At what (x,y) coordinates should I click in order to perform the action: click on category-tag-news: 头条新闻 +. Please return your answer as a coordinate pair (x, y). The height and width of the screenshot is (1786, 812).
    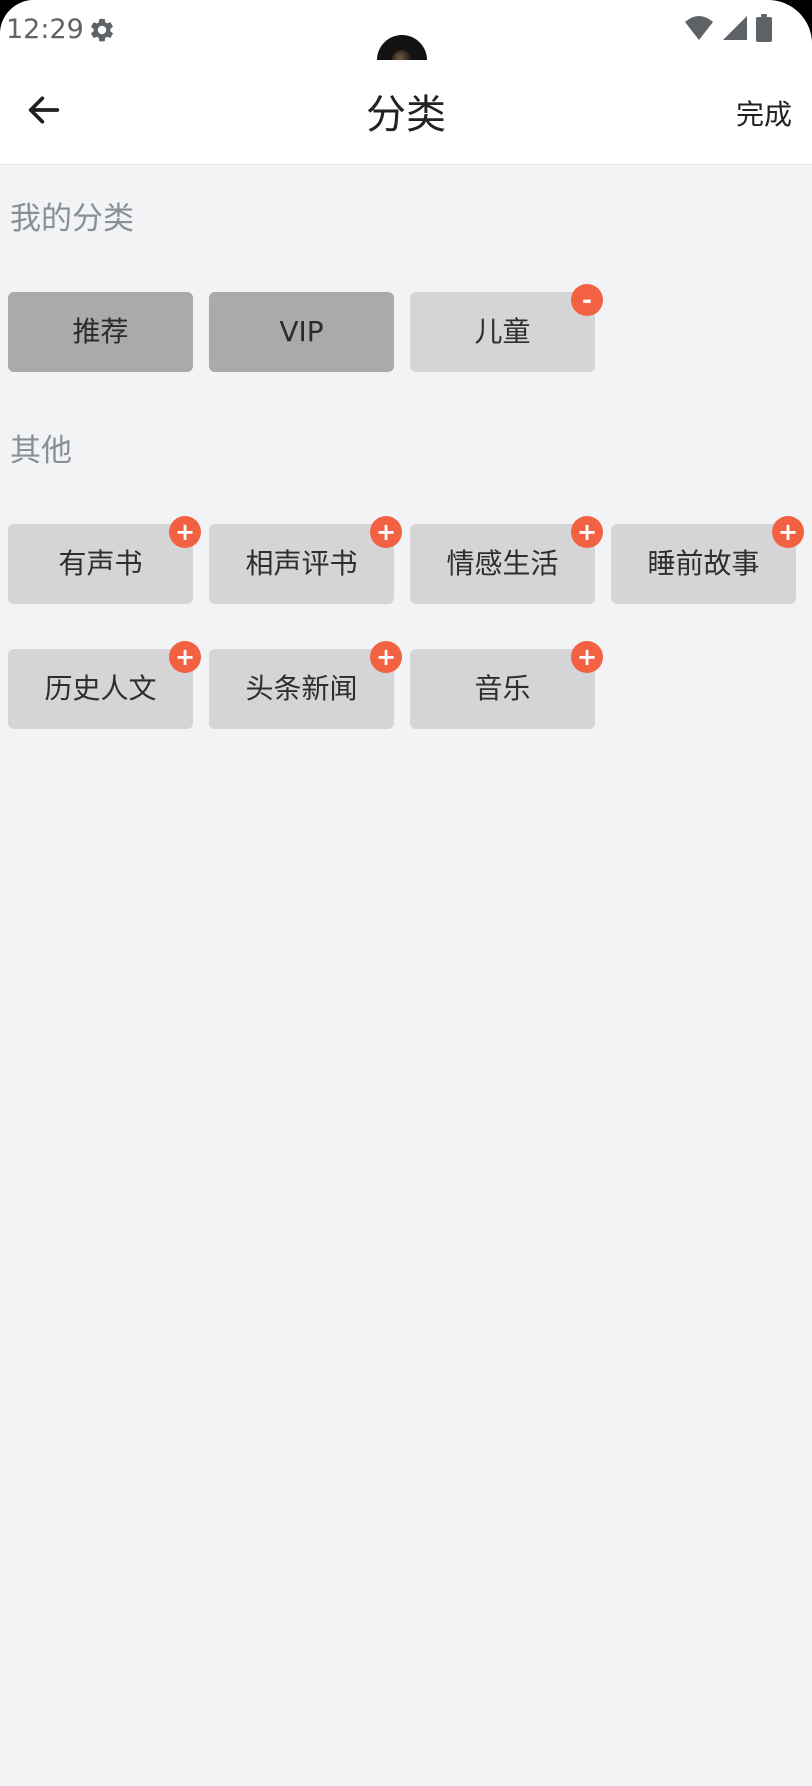
    Looking at the image, I should click on (305, 685).